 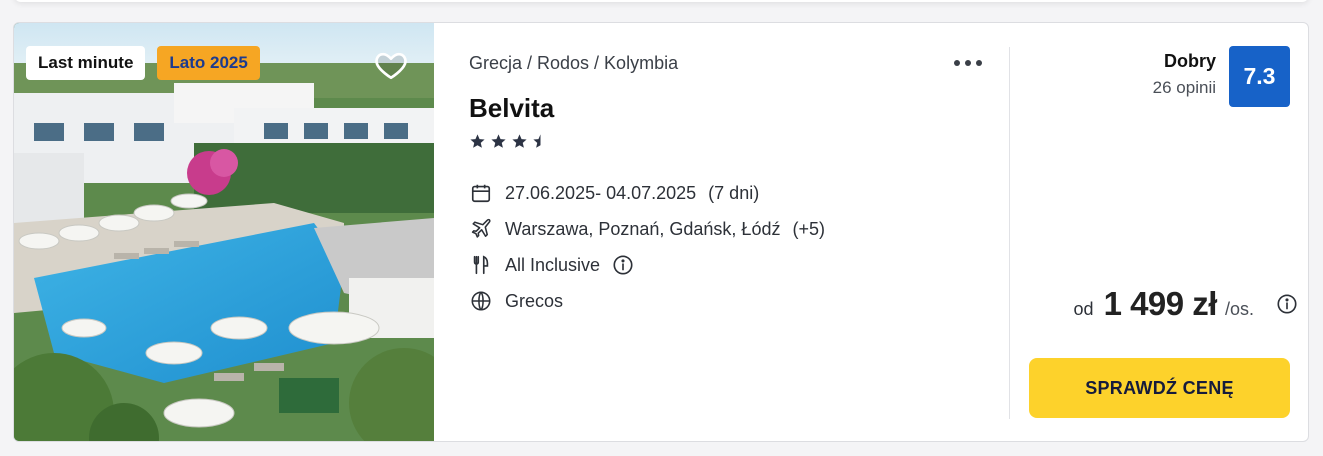 I want to click on rating-label: Dobry, so click(x=1189, y=61).